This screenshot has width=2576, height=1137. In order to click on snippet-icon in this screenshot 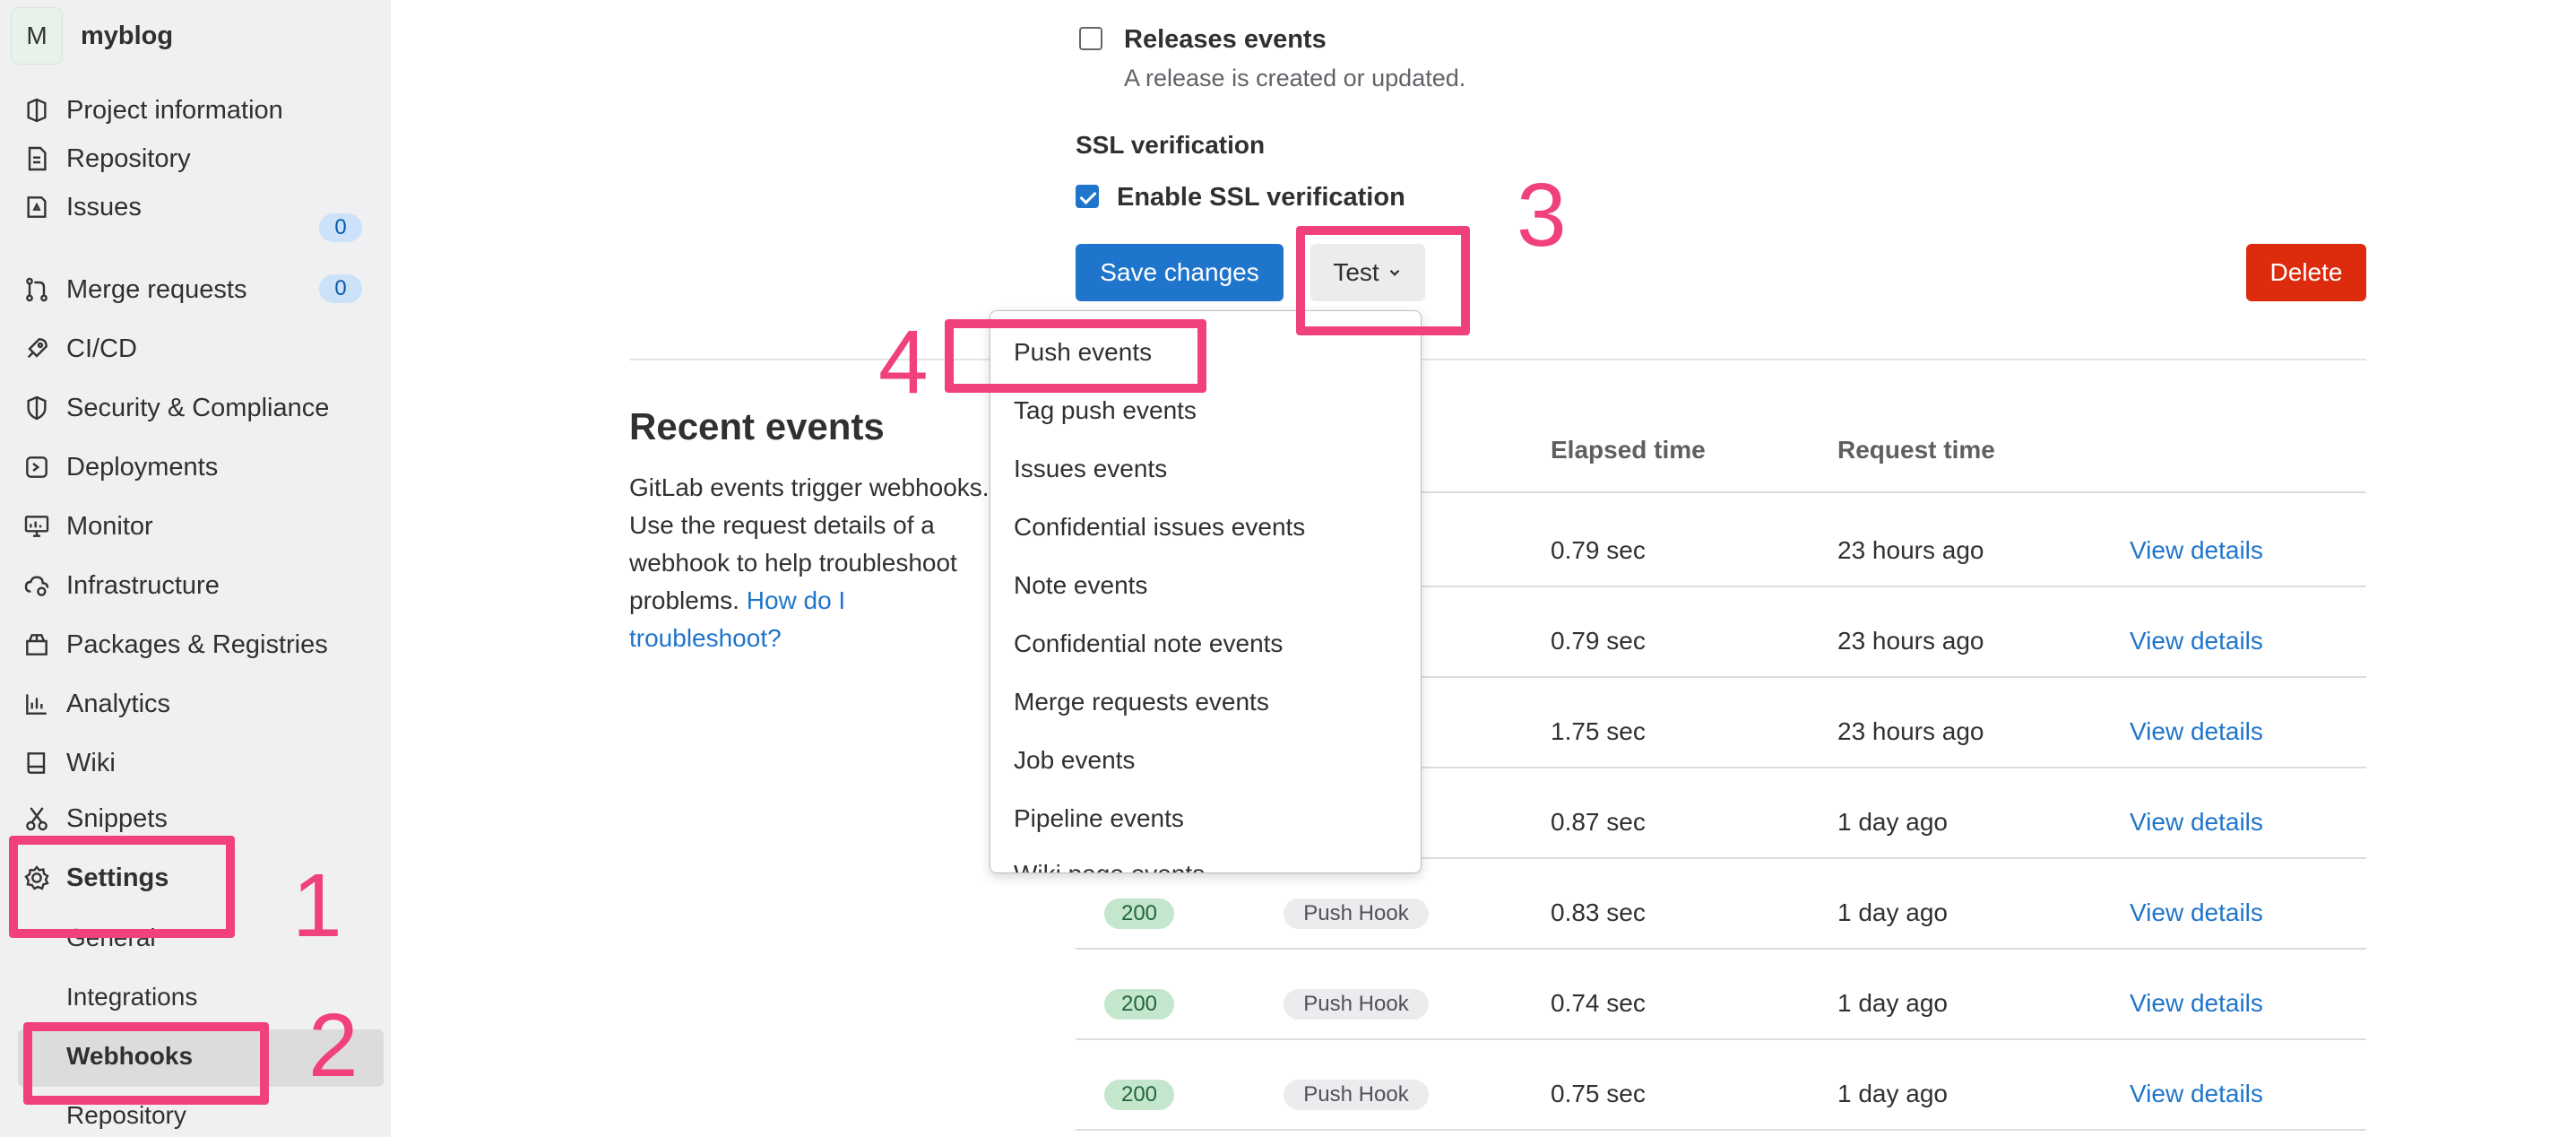, I will do `click(37, 818)`.